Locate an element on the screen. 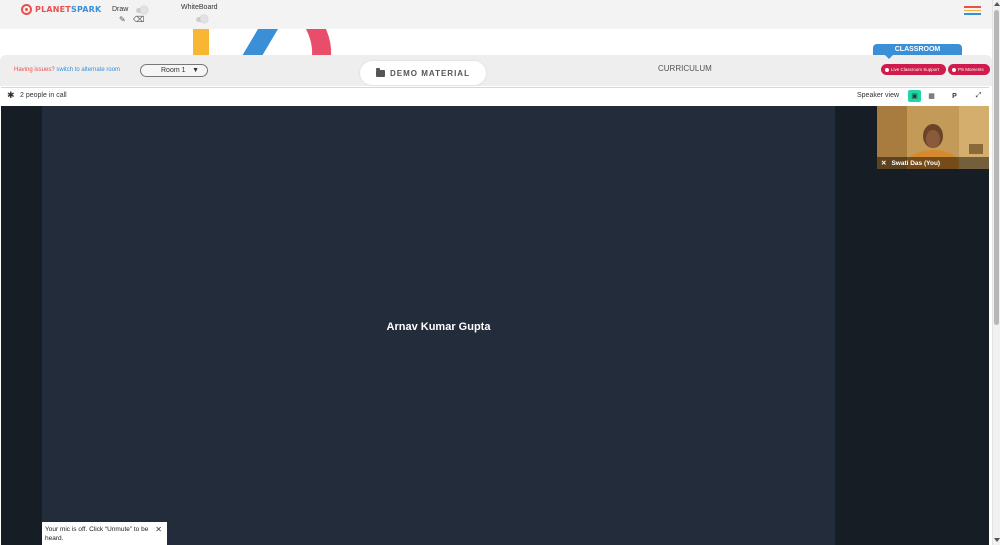  room-select: Room 1 ▼ is located at coordinates (174, 70).